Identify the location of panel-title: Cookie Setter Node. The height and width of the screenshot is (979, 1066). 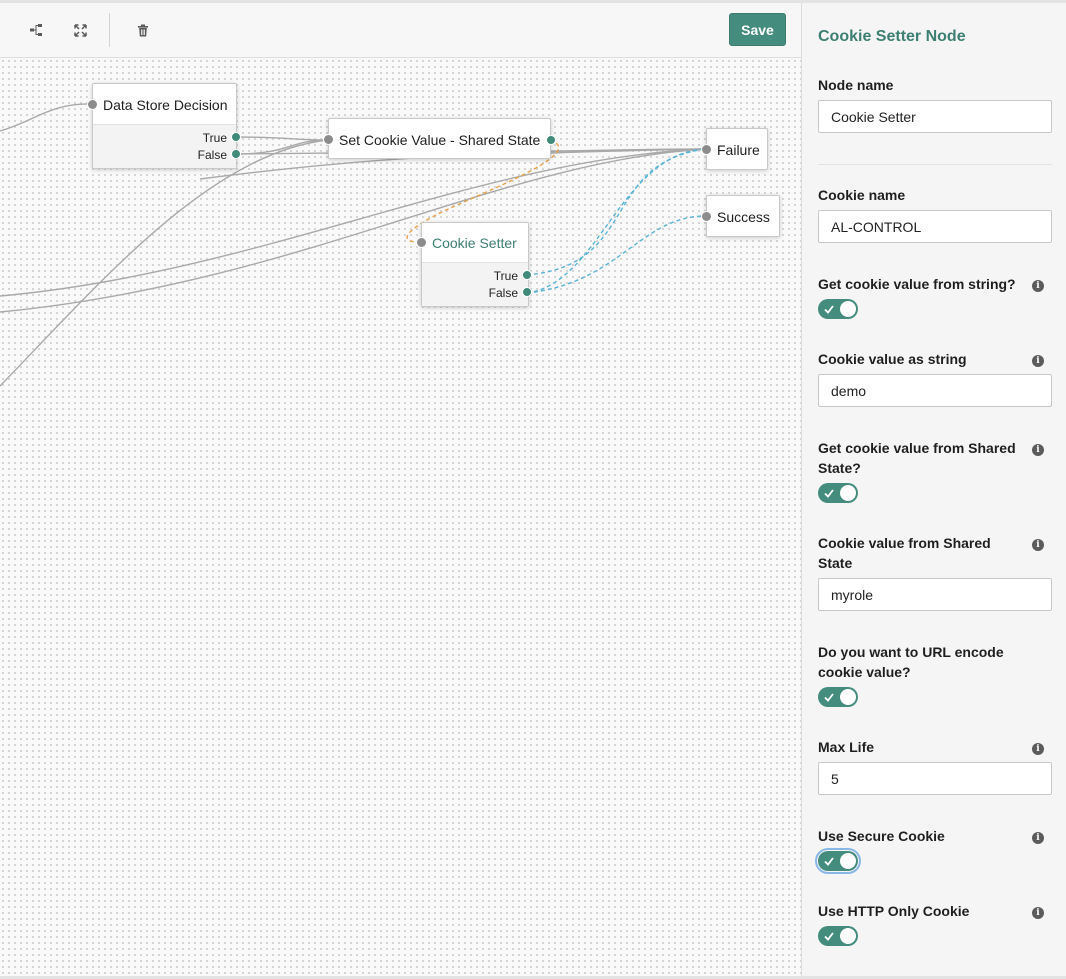
(892, 36).